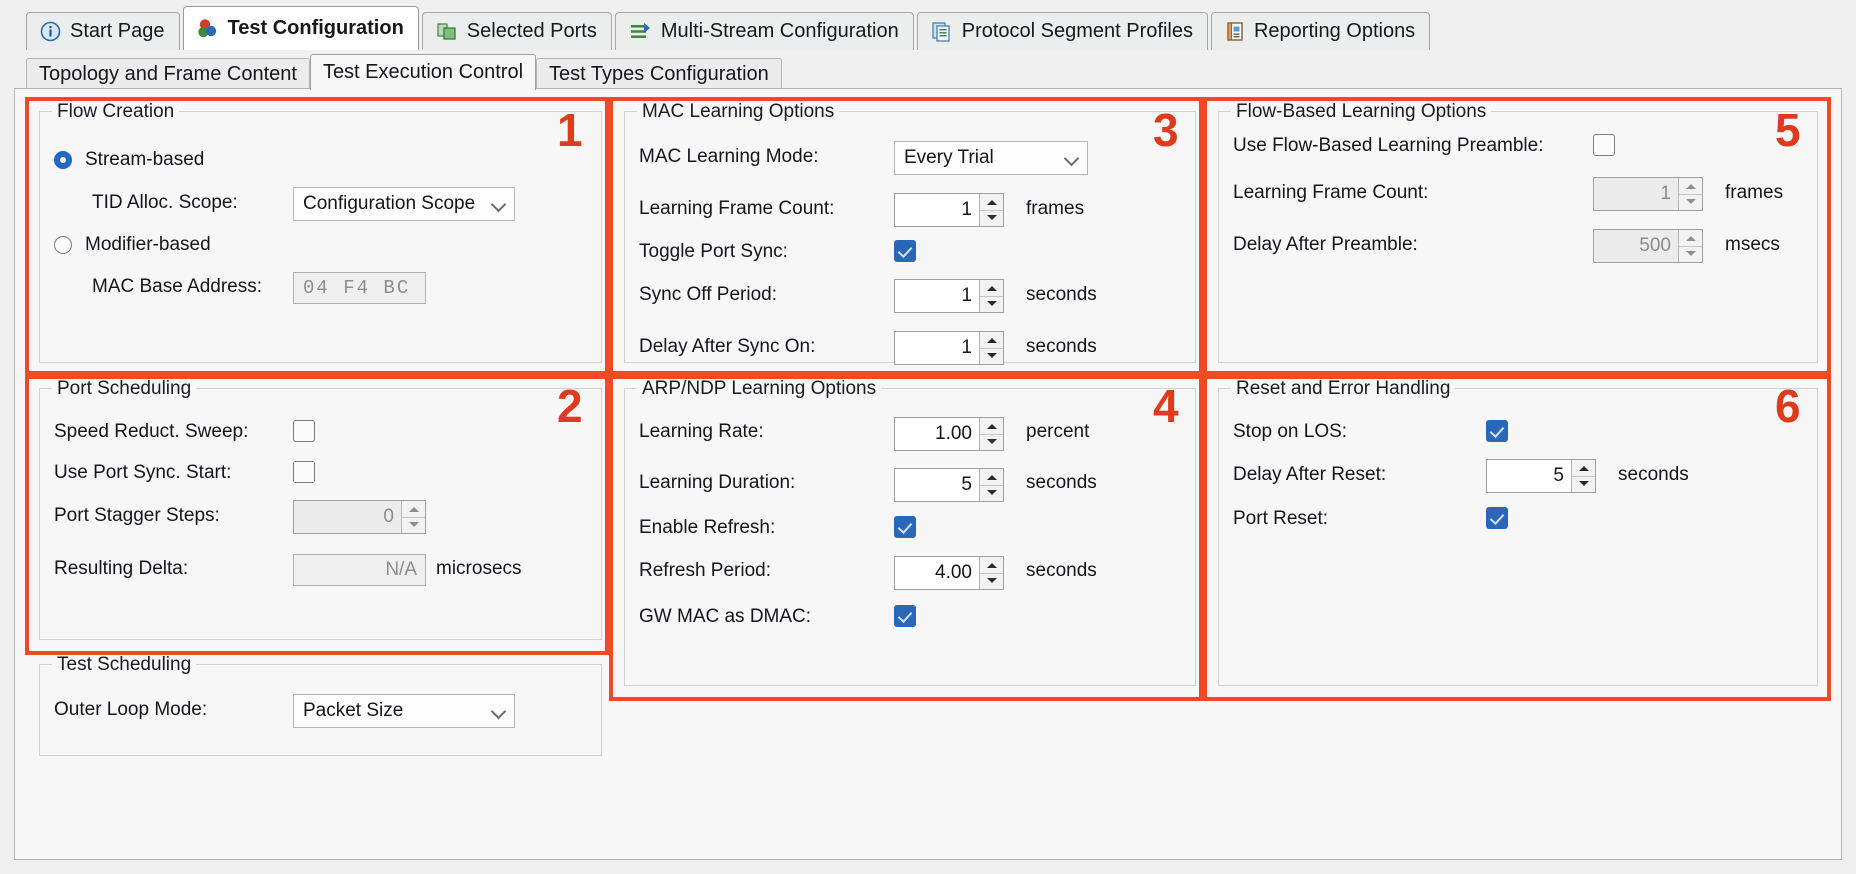 This screenshot has width=1856, height=874. I want to click on row-learning-frame-count: Learning Frame Count:, so click(1330, 193).